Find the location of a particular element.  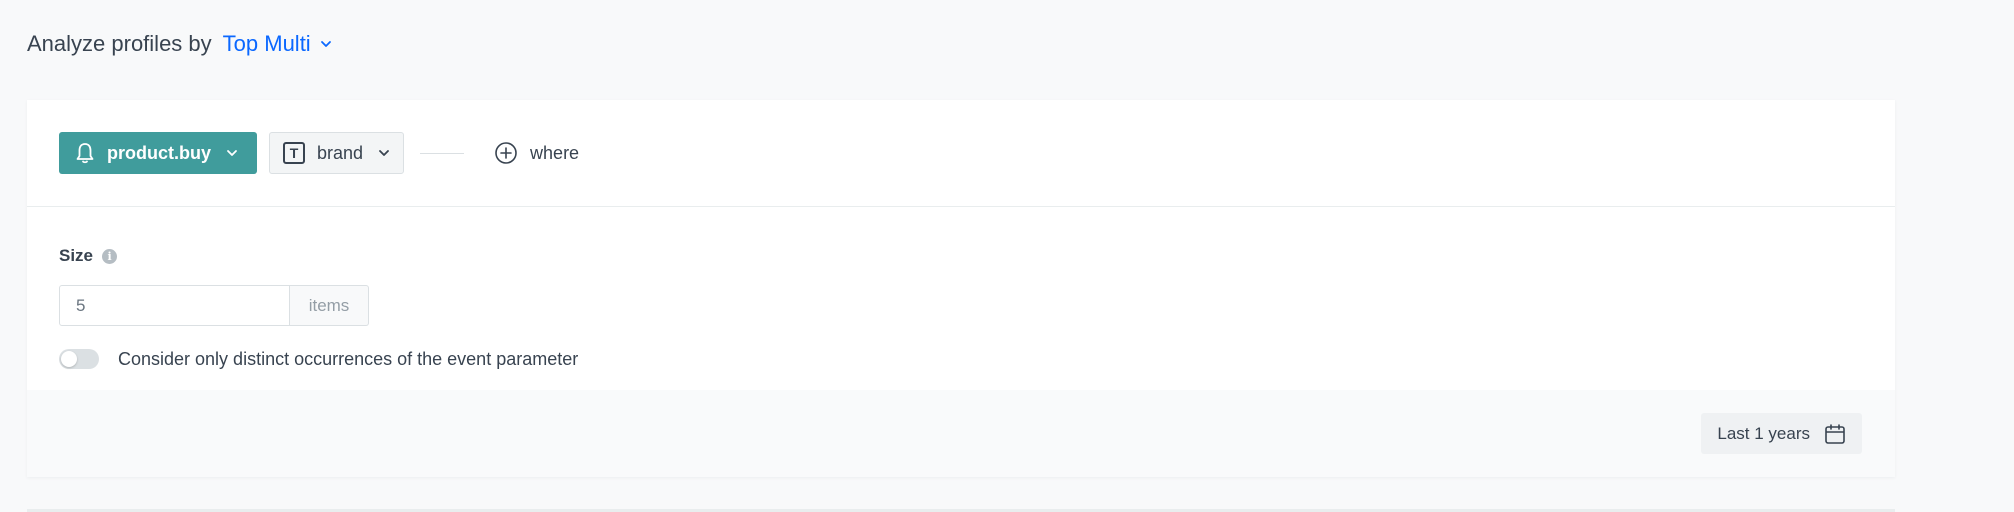

size-label: Size is located at coordinates (76, 255).